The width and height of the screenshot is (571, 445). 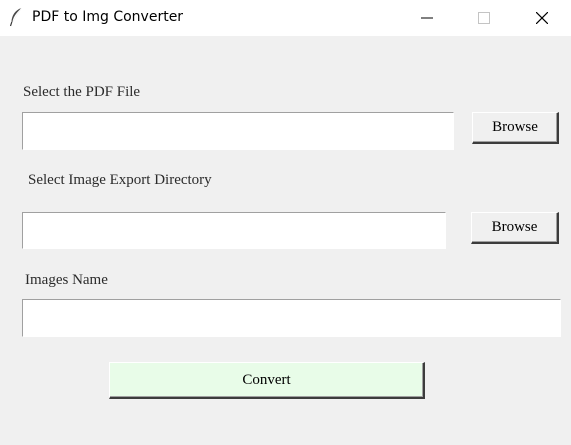 I want to click on images-name-input, so click(x=291, y=318).